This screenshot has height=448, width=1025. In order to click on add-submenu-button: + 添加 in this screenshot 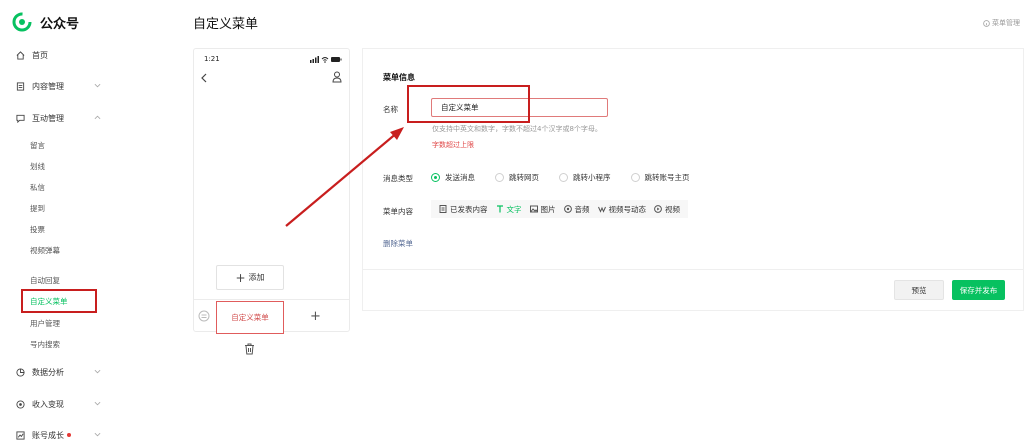, I will do `click(250, 277)`.